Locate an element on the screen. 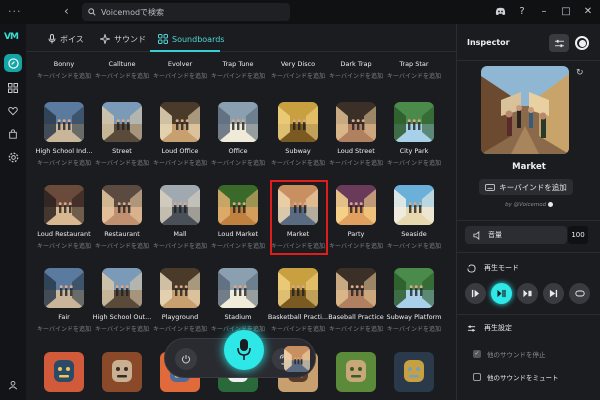  back-arrow-icon: ‹ is located at coordinates (66, 11).